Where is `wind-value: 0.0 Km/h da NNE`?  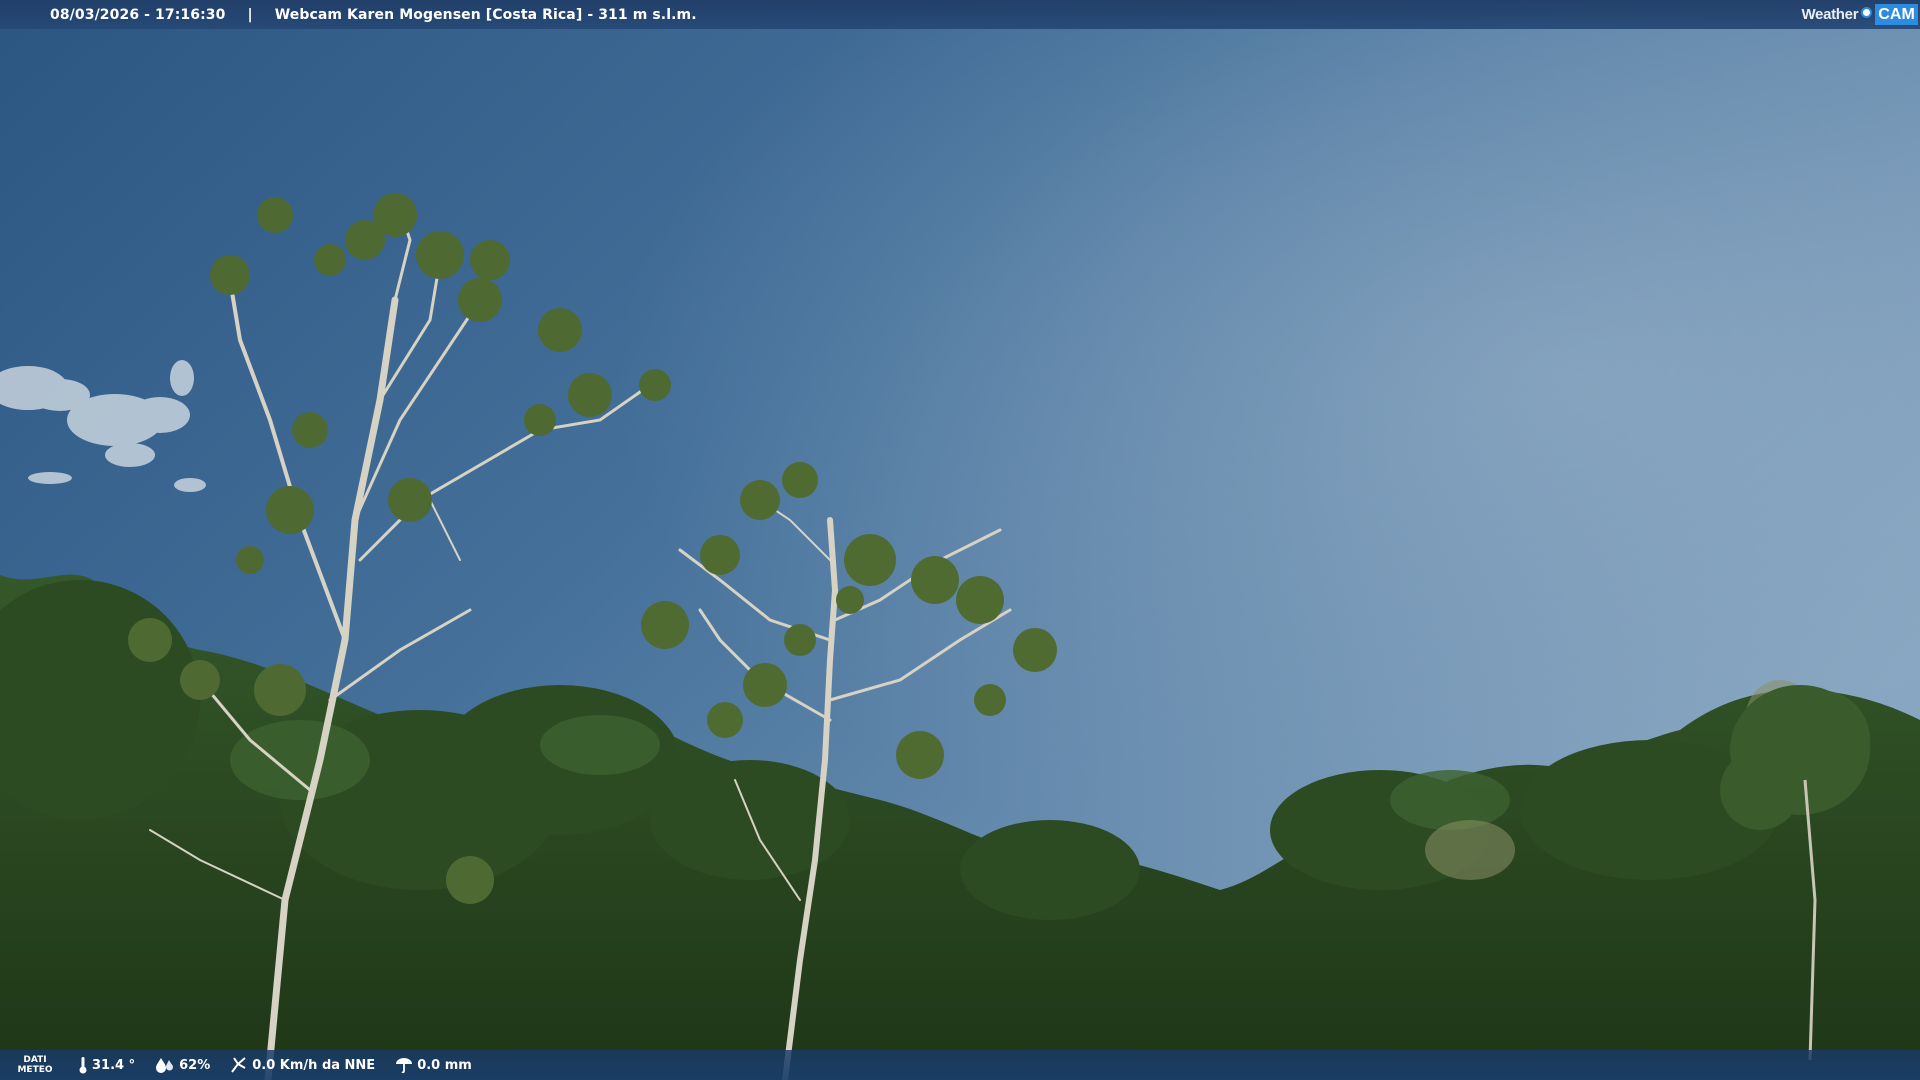 wind-value: 0.0 Km/h da NNE is located at coordinates (314, 1065).